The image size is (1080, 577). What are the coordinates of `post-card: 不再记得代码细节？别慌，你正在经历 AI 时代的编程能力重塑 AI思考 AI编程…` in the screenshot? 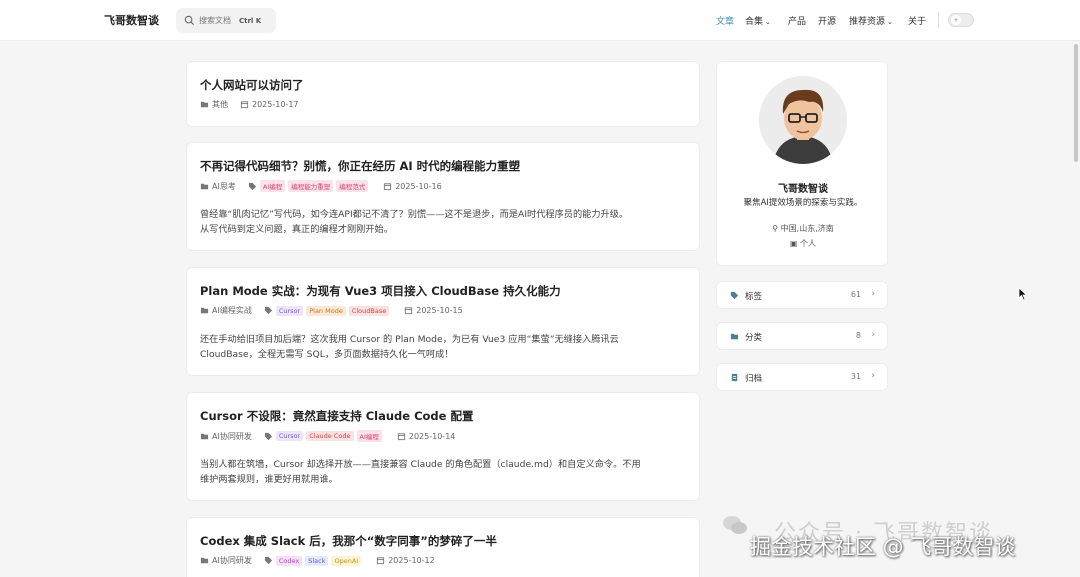 It's located at (443, 196).